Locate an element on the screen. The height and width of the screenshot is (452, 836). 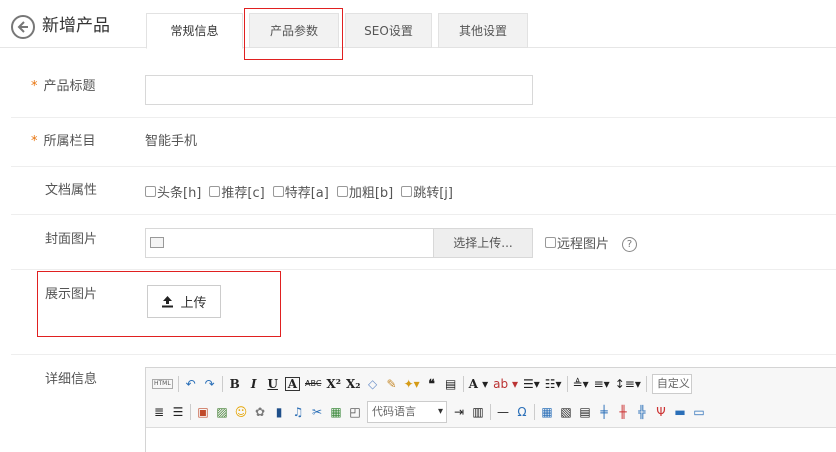
simple-upload-icon: ▣ is located at coordinates (203, 412).